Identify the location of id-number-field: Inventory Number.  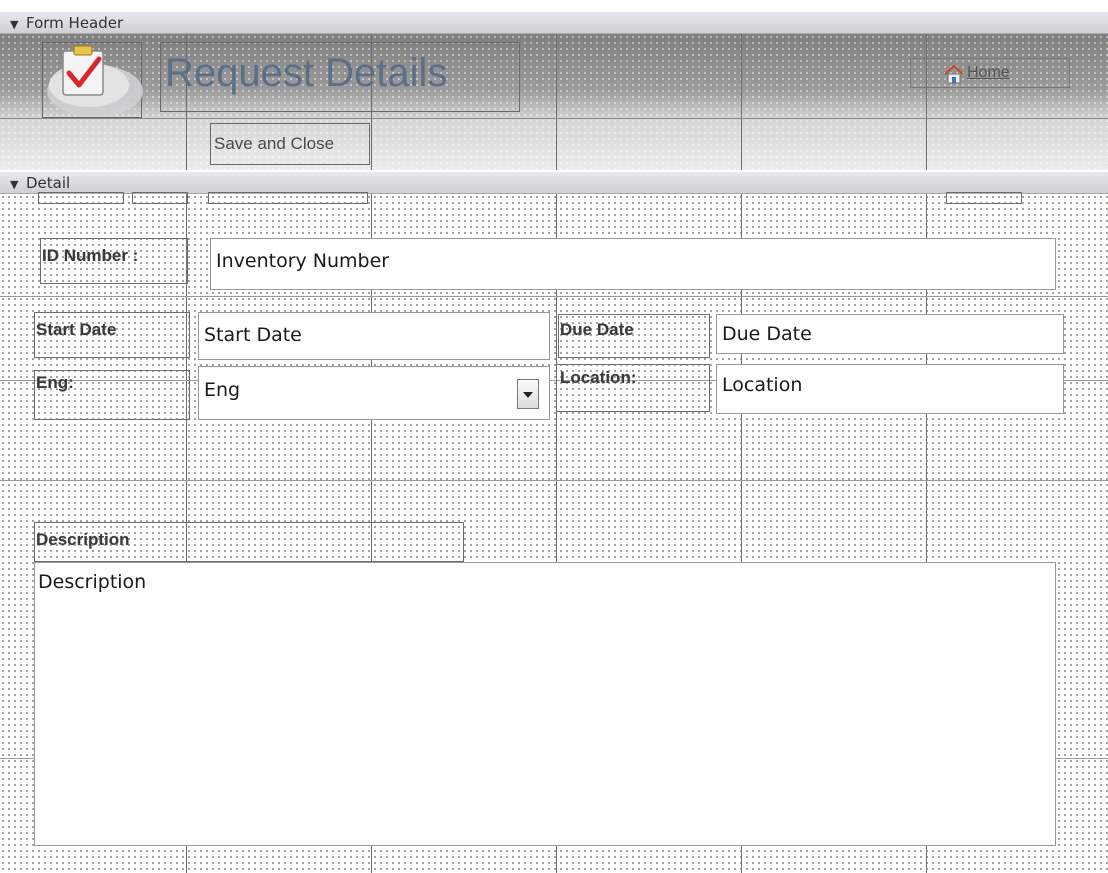
(633, 264).